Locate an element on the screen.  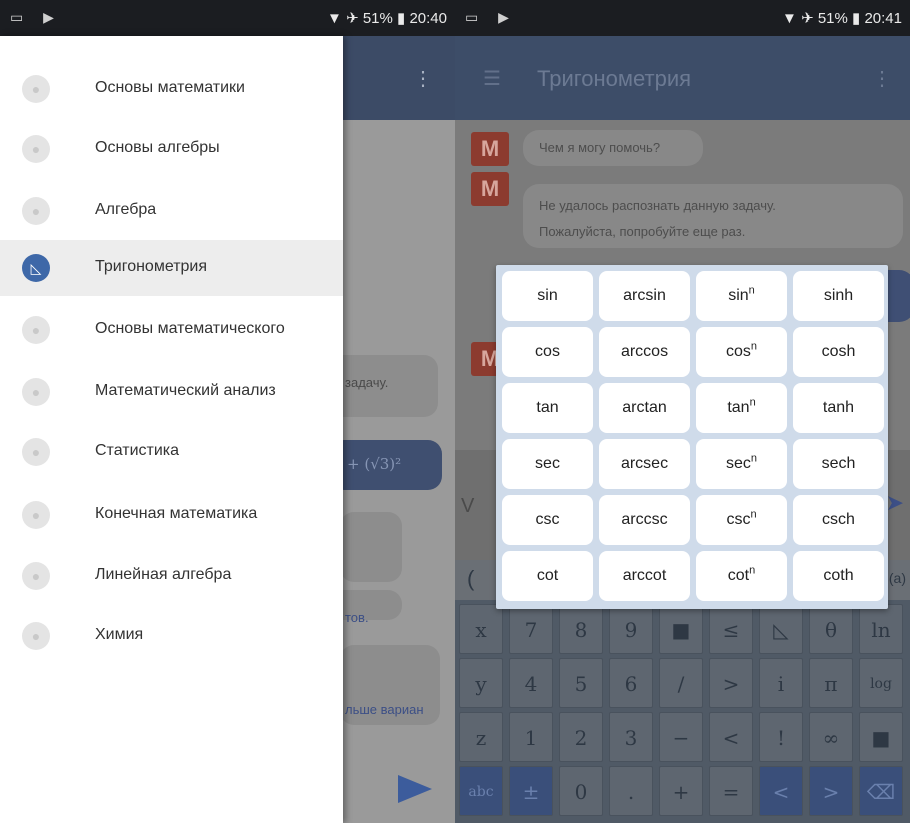
trig-key-tanh: tanh is located at coordinates (838, 408).